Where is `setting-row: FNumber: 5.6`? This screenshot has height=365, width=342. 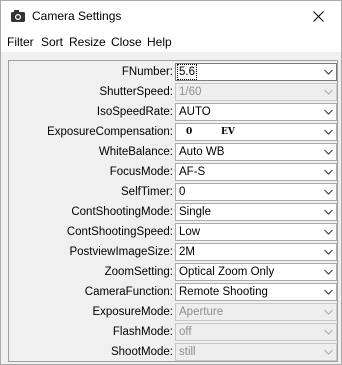 setting-row: FNumber: 5.6 is located at coordinates (173, 72).